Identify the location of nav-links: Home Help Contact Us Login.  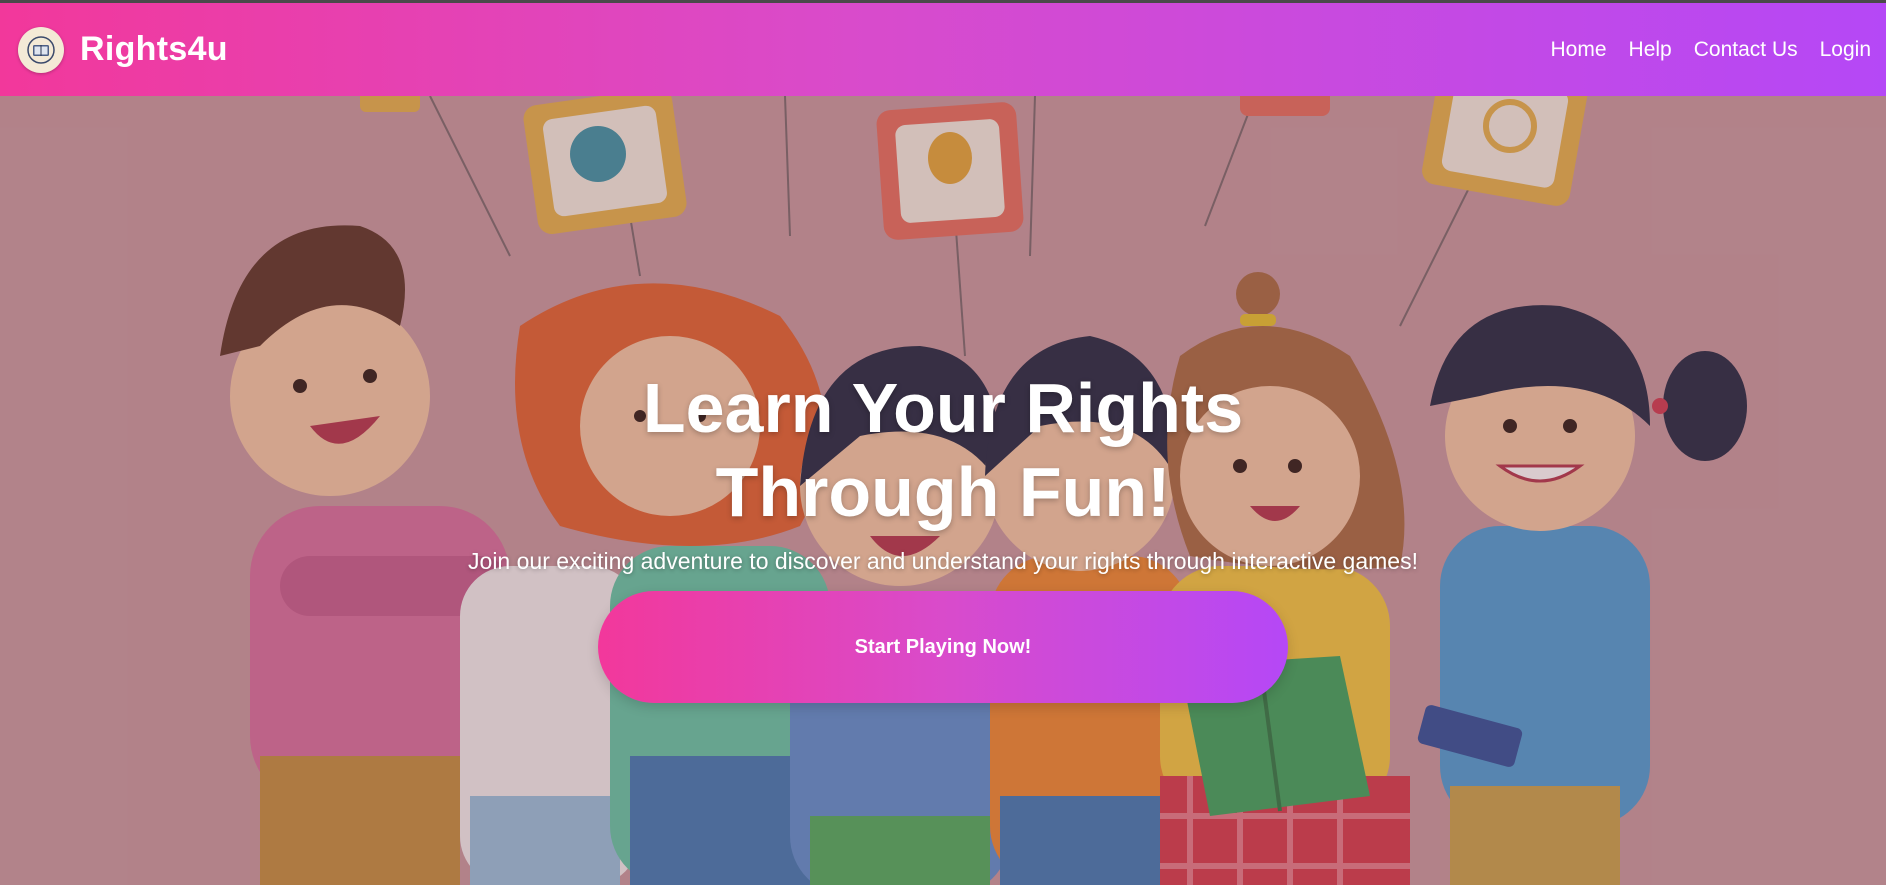
(1711, 50).